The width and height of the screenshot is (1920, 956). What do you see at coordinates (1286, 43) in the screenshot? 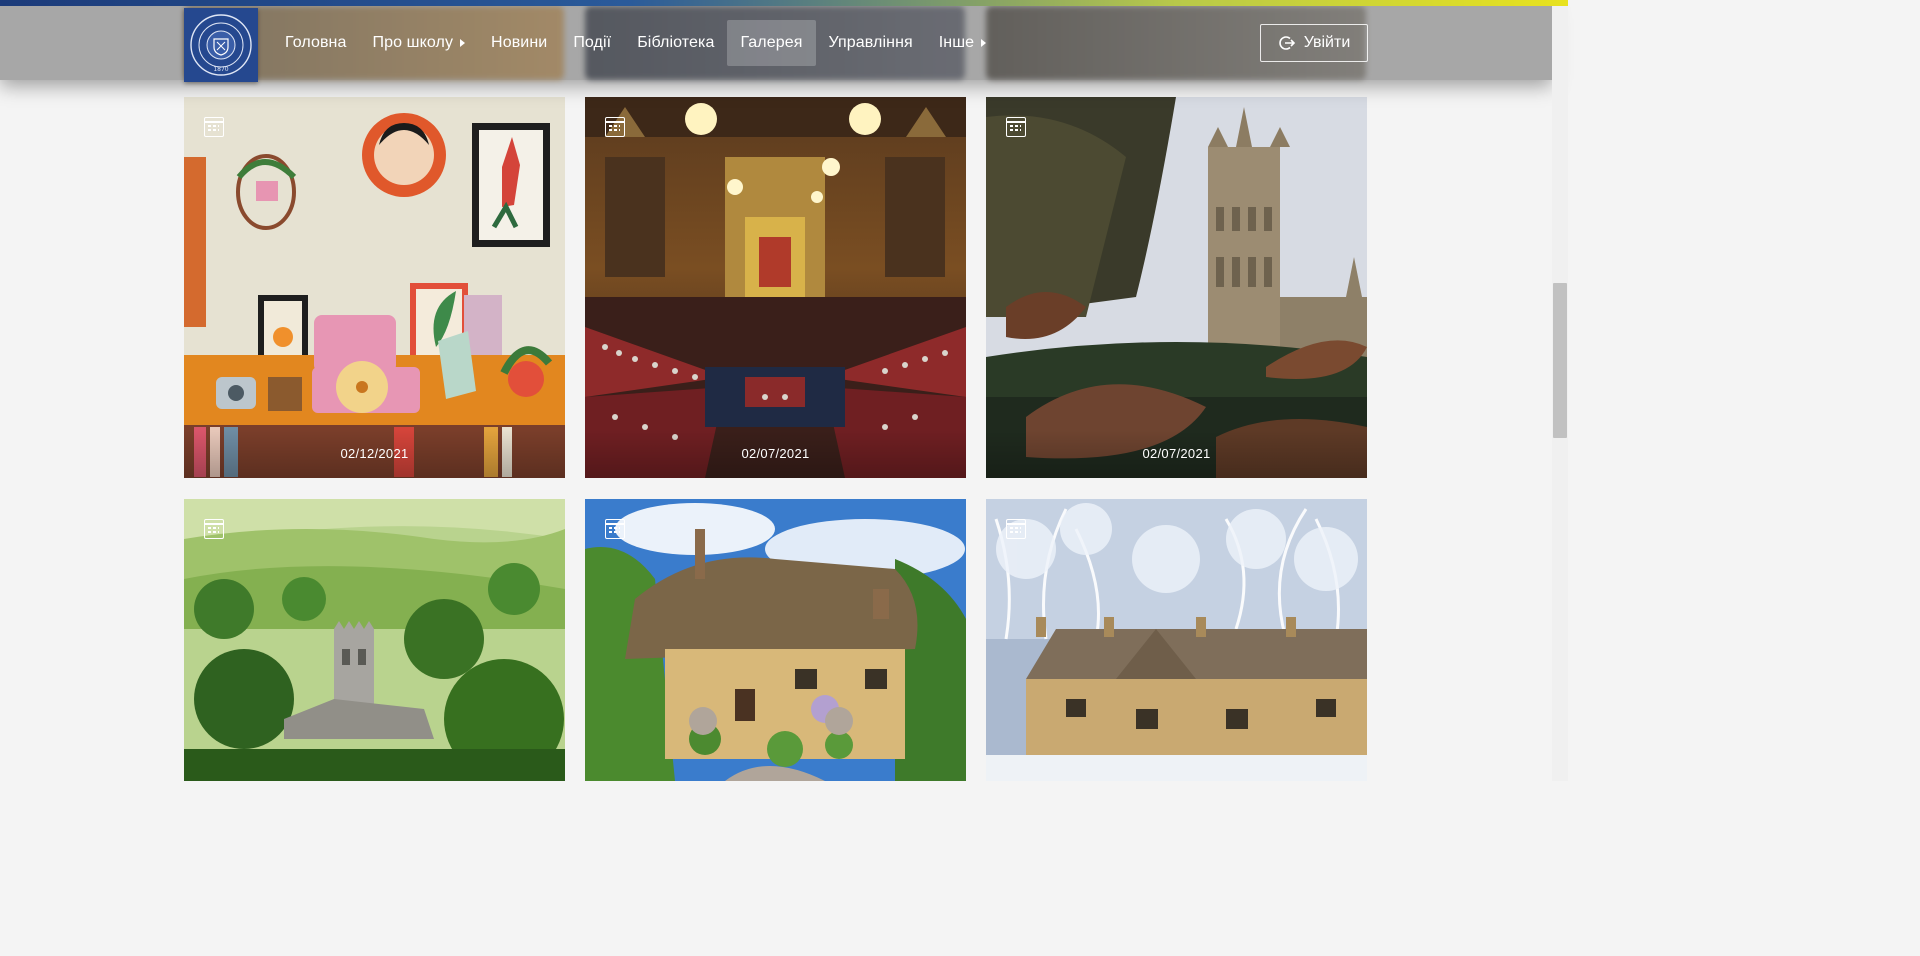
I see `login-icon` at bounding box center [1286, 43].